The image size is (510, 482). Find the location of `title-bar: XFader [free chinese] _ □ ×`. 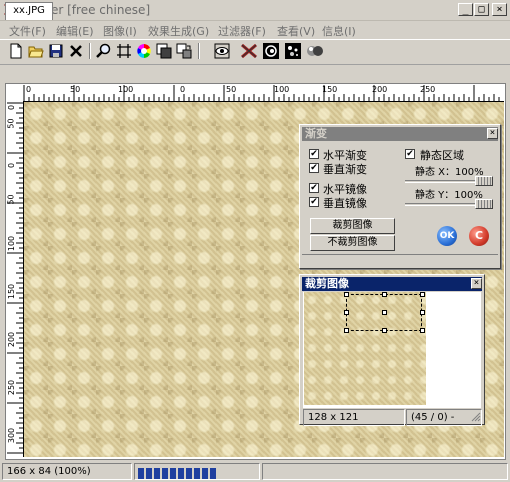

title-bar: XFader [free chinese] _ □ × is located at coordinates (255, 10).